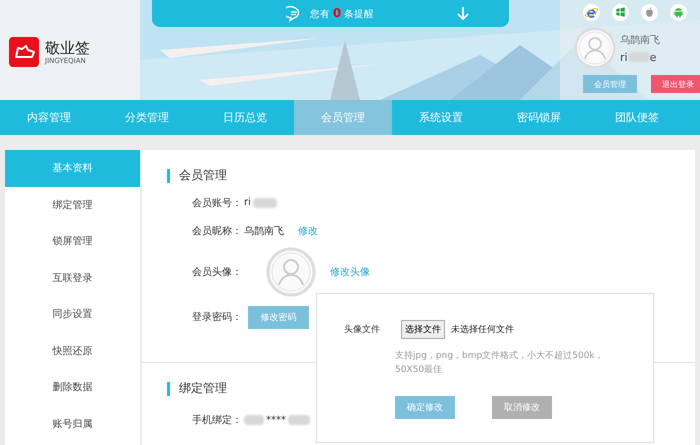 This screenshot has height=445, width=700. Describe the element at coordinates (350, 272) in the screenshot. I see `change-avatar-link: 修改头像` at that location.